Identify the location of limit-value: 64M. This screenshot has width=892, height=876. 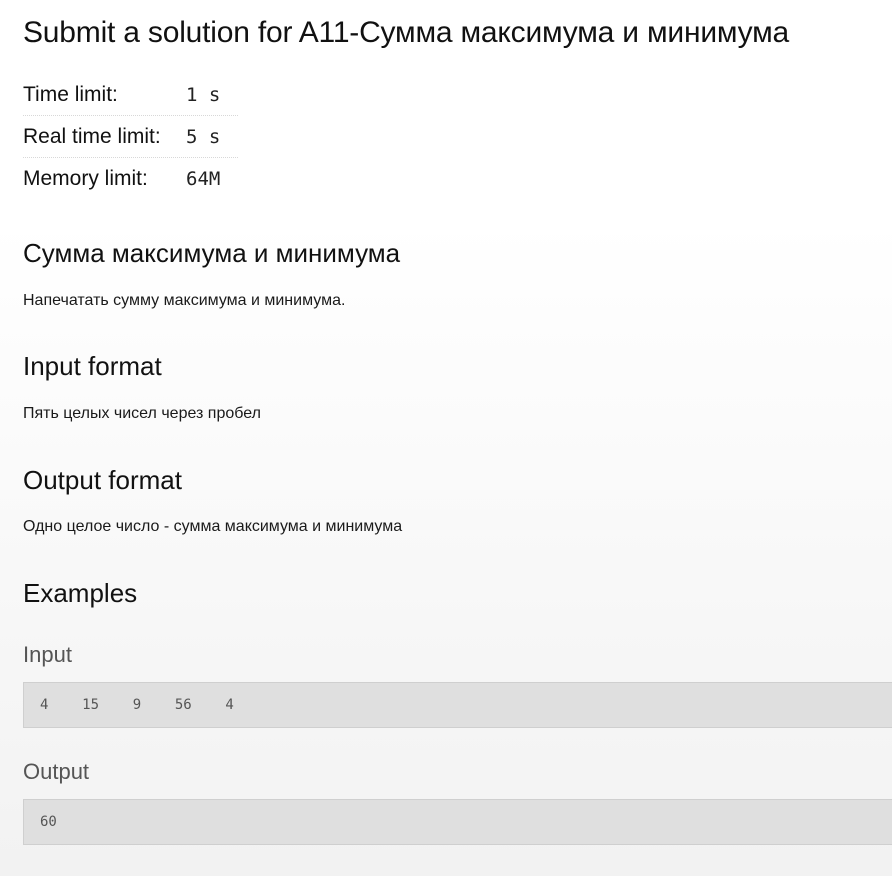
(203, 179).